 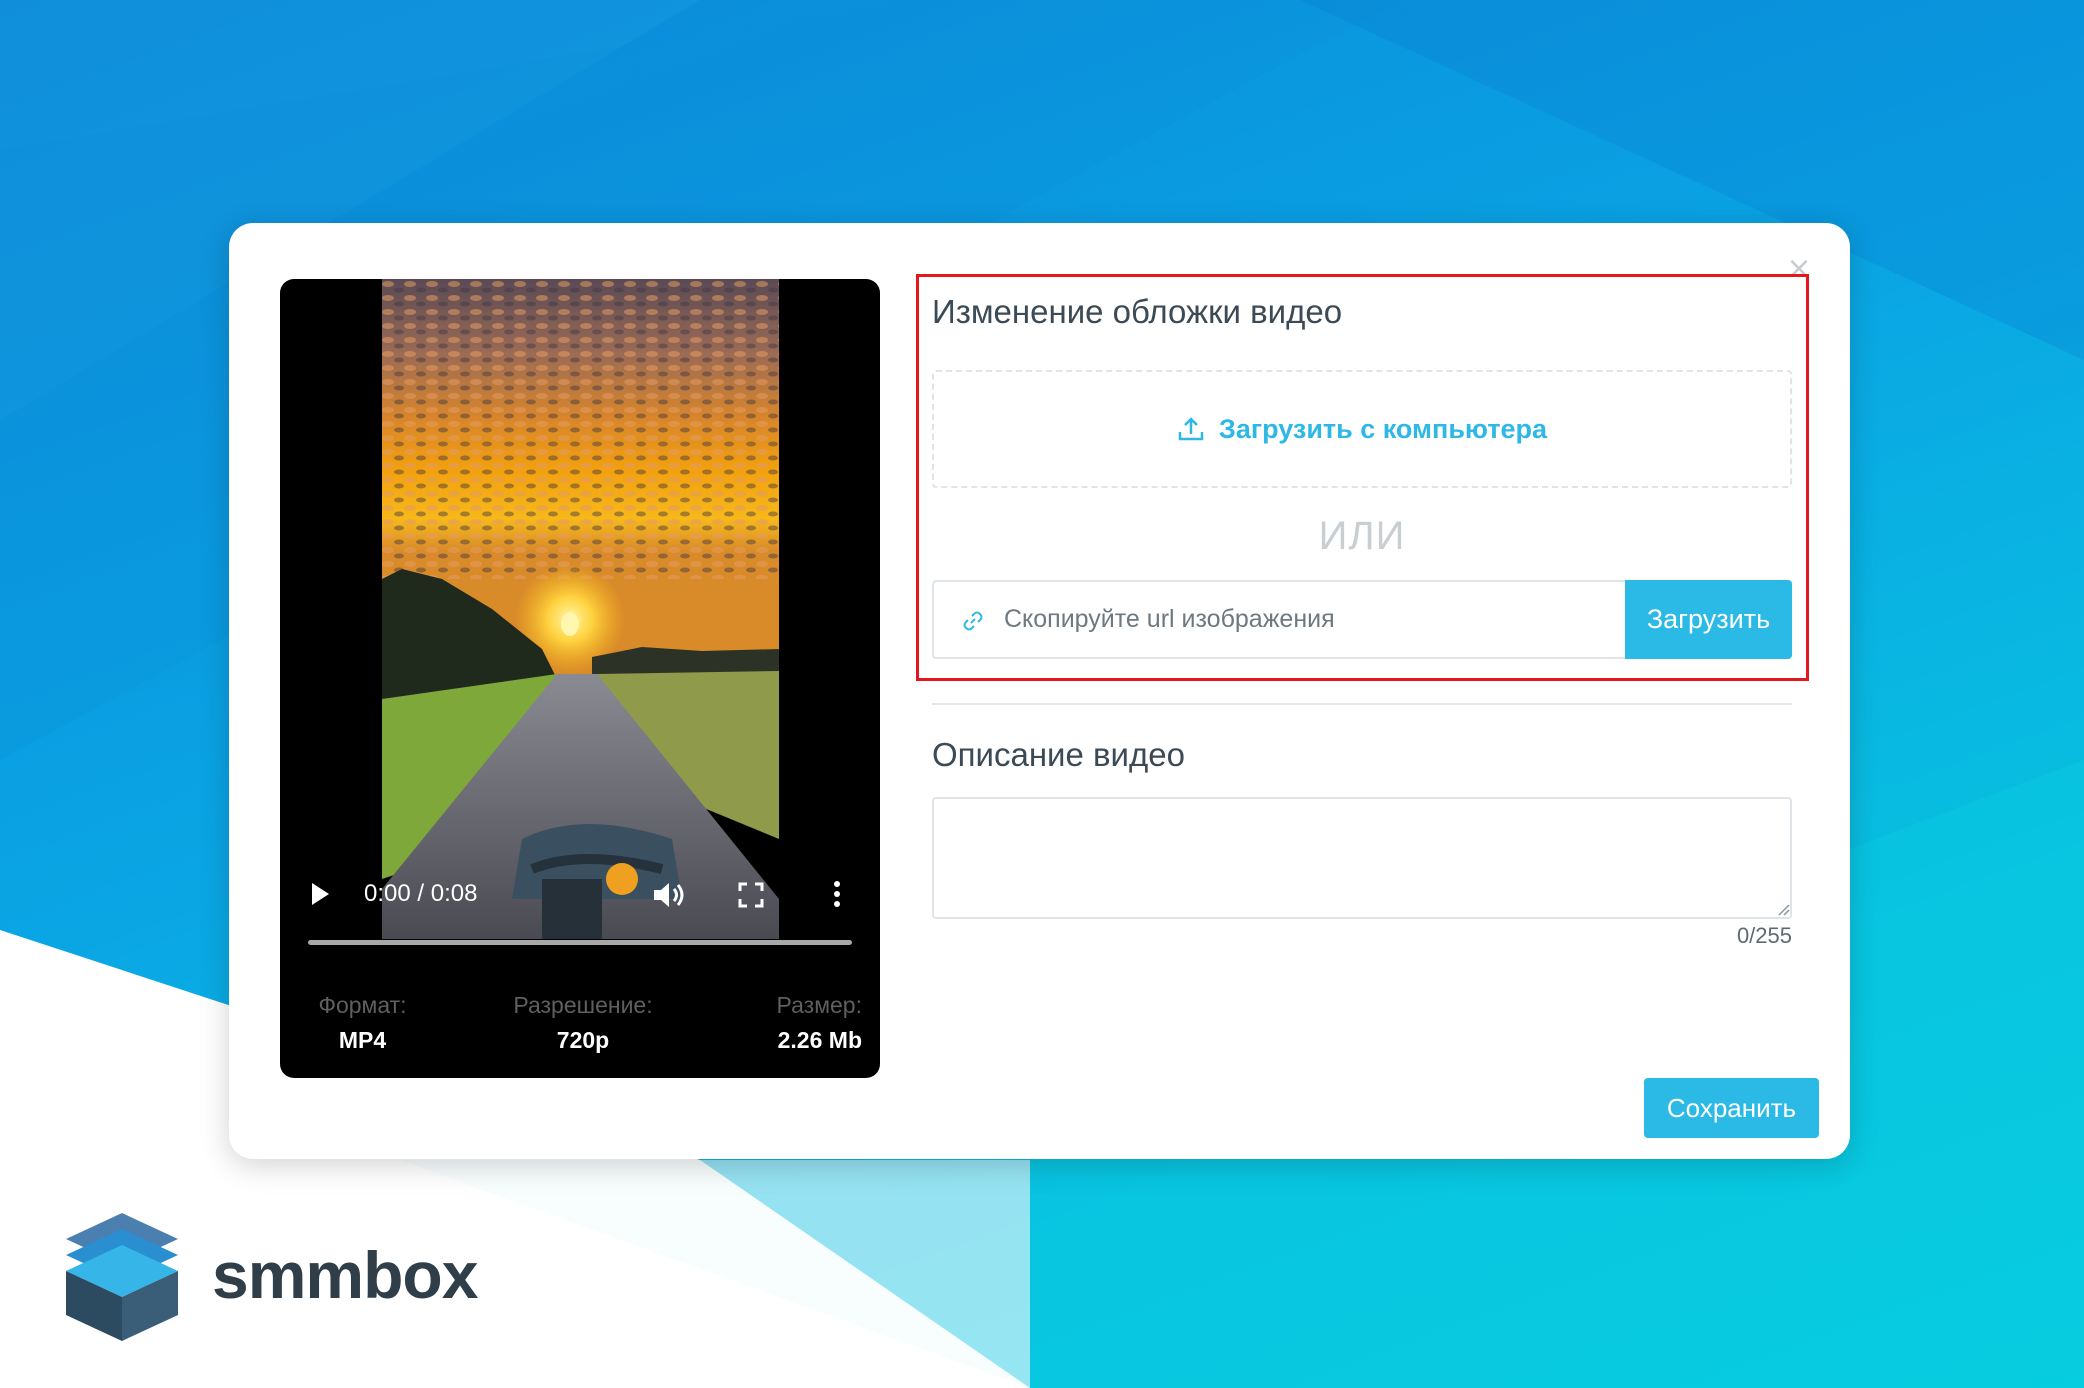 I want to click on resolution-value: 720p, so click(x=583, y=1040).